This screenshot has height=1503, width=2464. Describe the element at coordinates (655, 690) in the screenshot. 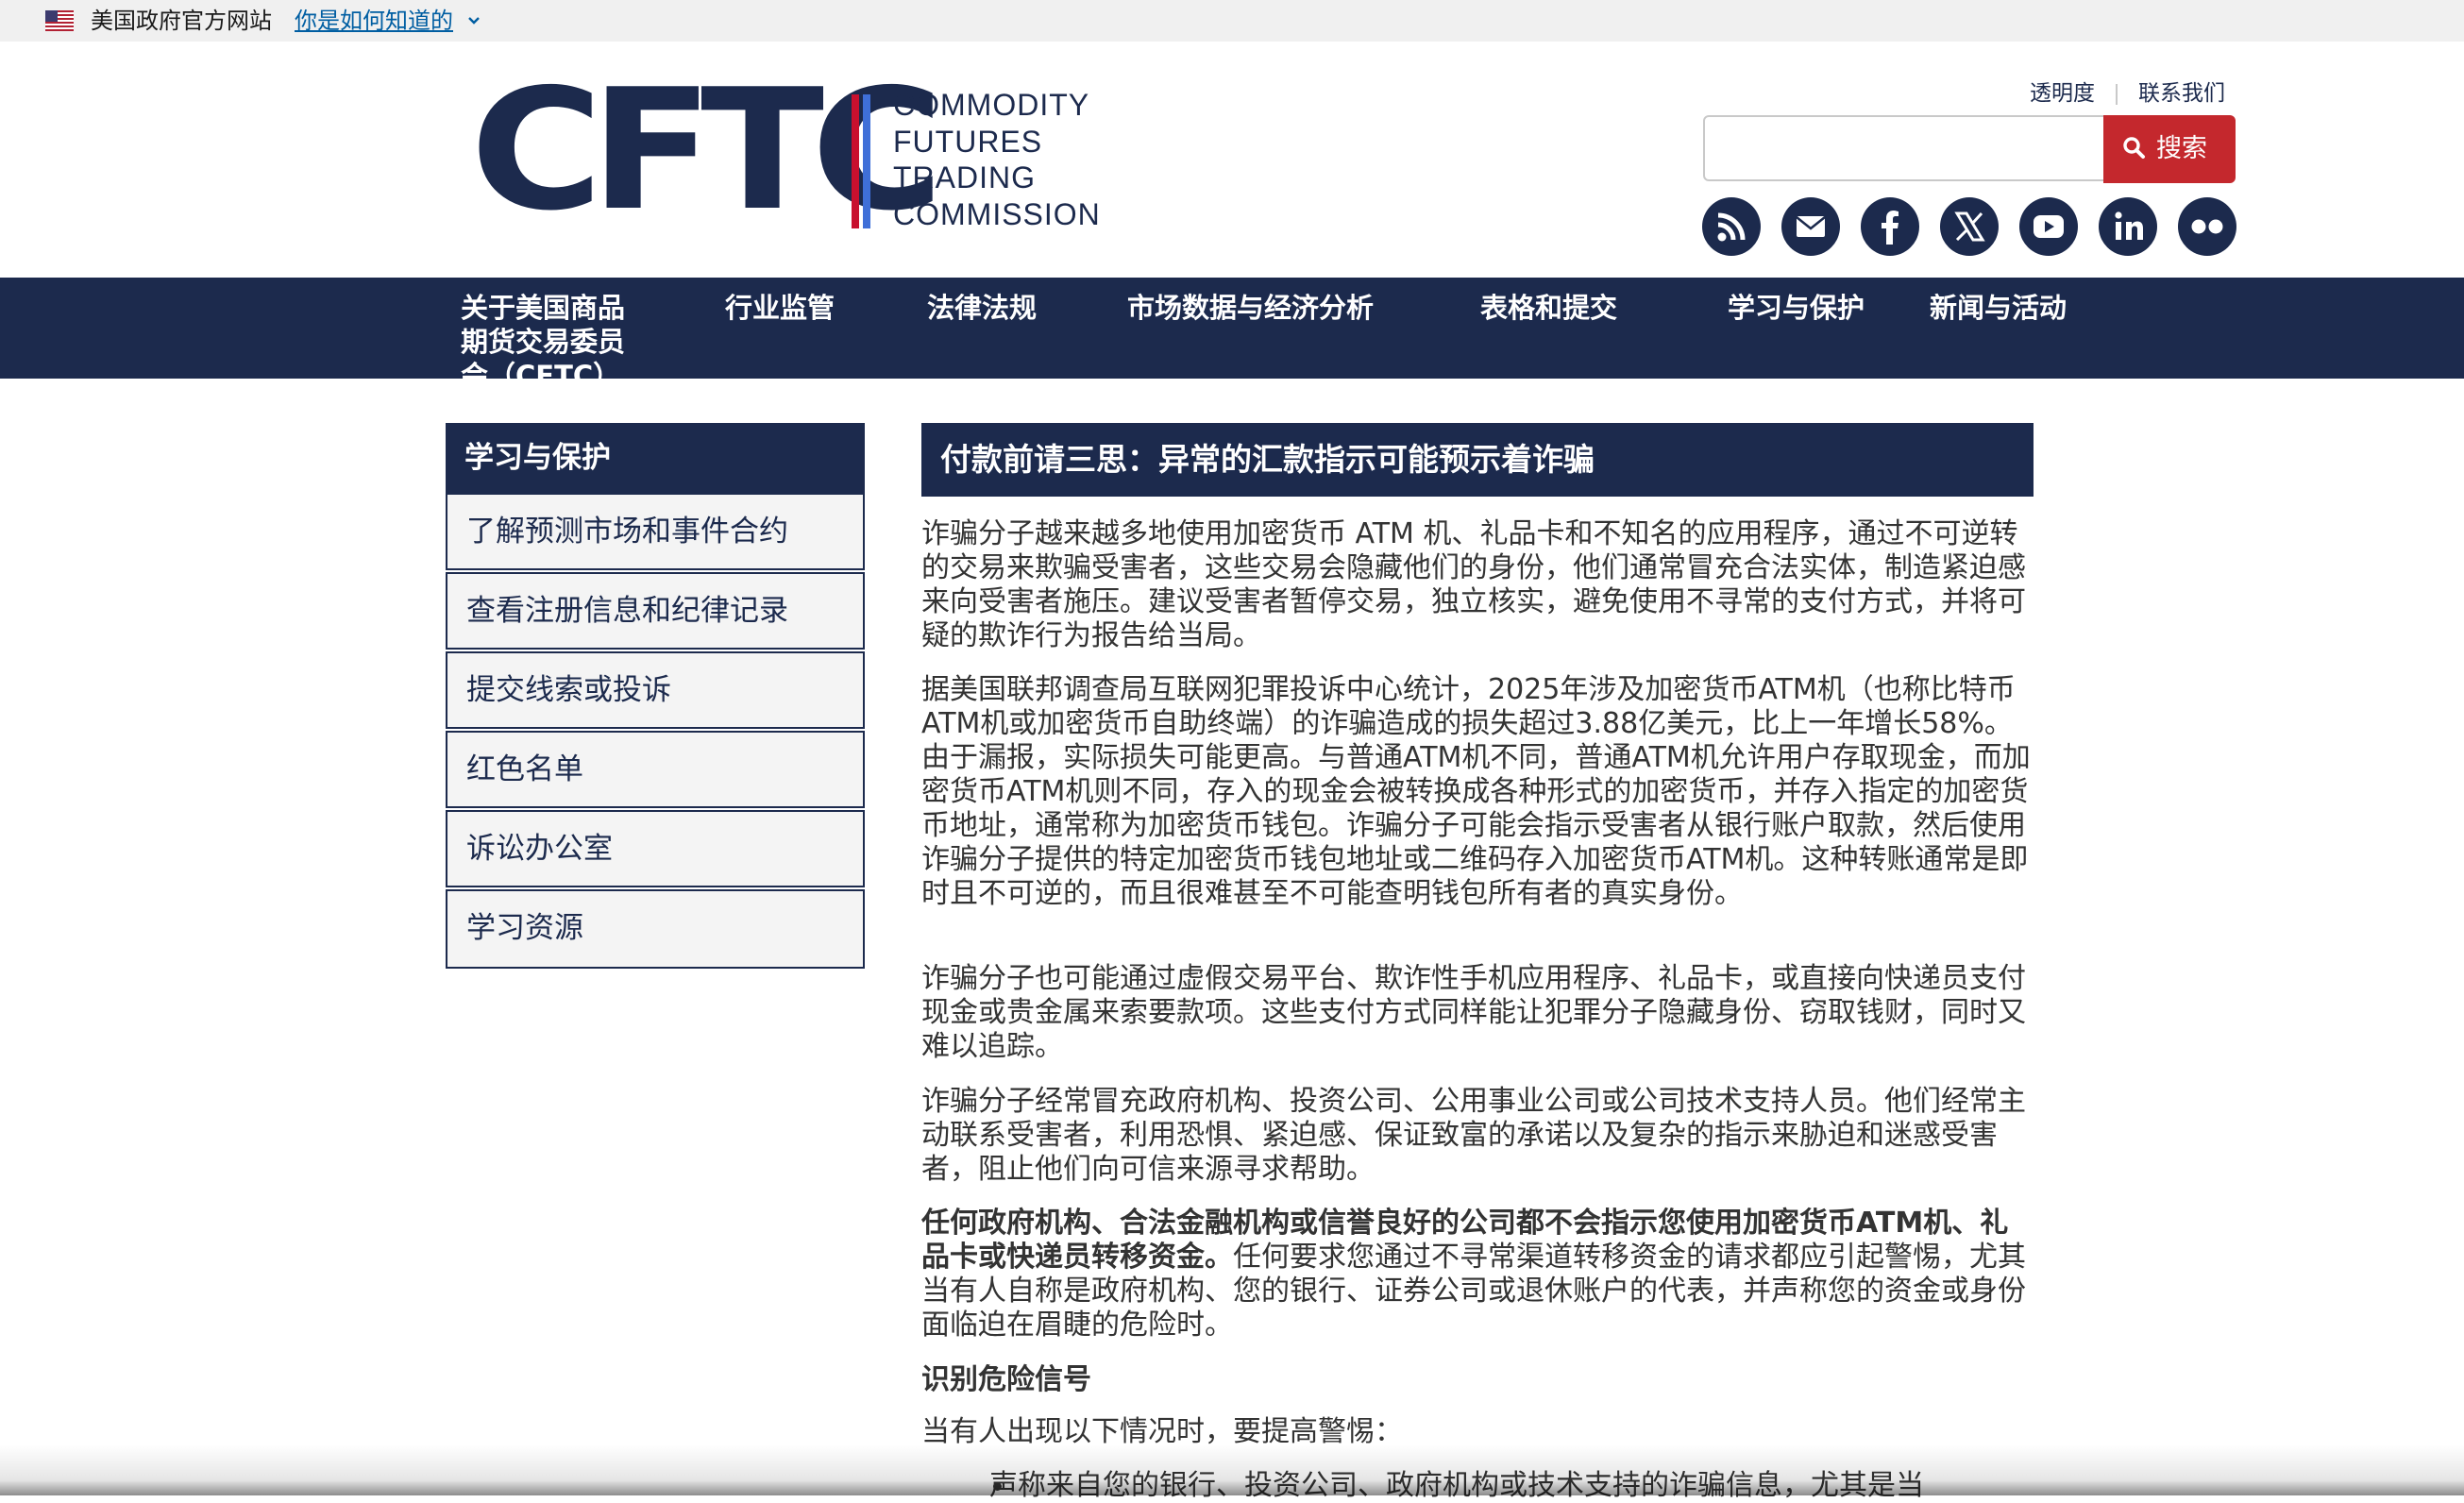

I see `sidebar-item-submit-tip: 提交线索或投诉` at that location.